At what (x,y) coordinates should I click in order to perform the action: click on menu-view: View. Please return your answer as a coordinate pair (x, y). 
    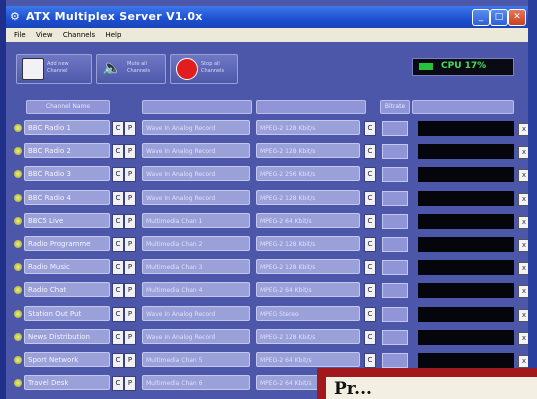
    Looking at the image, I should click on (44, 35).